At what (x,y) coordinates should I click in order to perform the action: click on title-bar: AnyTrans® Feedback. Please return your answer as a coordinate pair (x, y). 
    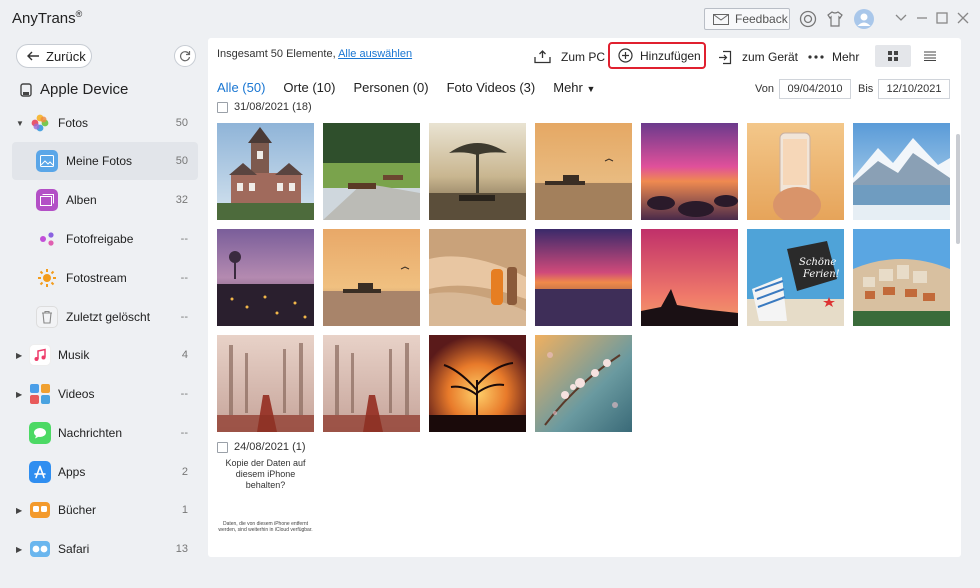
    Looking at the image, I should click on (490, 19).